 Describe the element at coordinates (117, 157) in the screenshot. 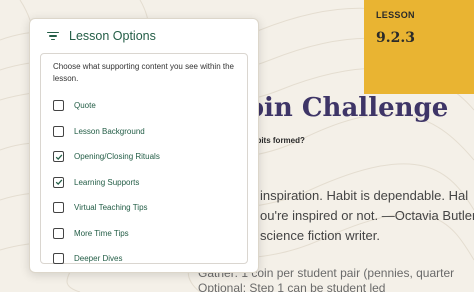

I see `option-label: Opening/Closing Rituals` at that location.